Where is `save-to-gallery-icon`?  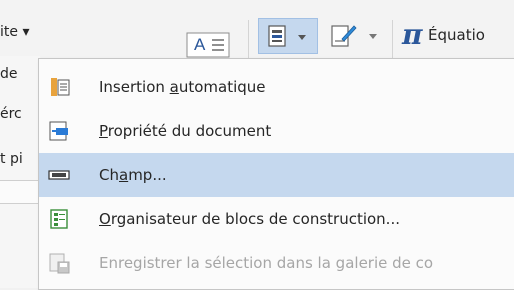
save-to-gallery-icon is located at coordinates (59, 263).